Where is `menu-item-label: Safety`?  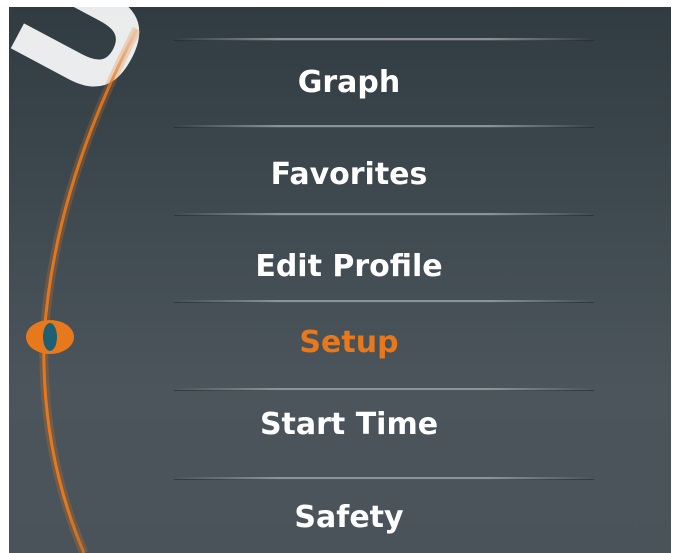 menu-item-label: Safety is located at coordinates (349, 517).